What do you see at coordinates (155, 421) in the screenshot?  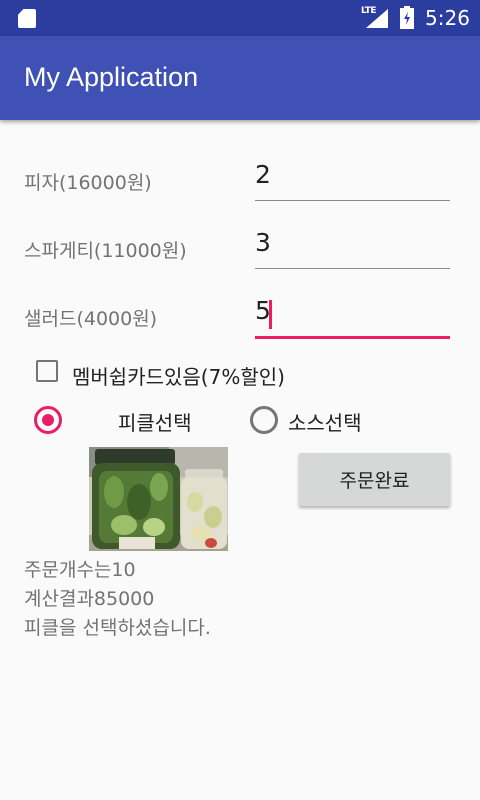 I see `pickle-radio-label: 피클선택` at bounding box center [155, 421].